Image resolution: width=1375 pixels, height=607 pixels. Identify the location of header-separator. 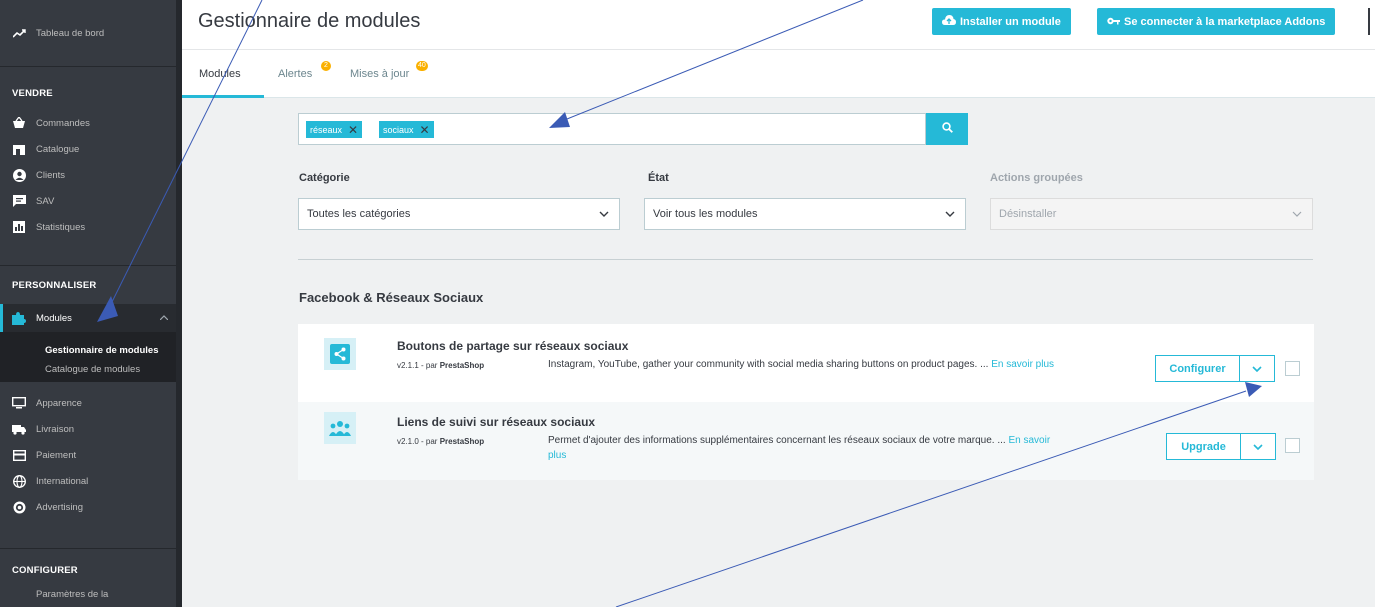
(1369, 21).